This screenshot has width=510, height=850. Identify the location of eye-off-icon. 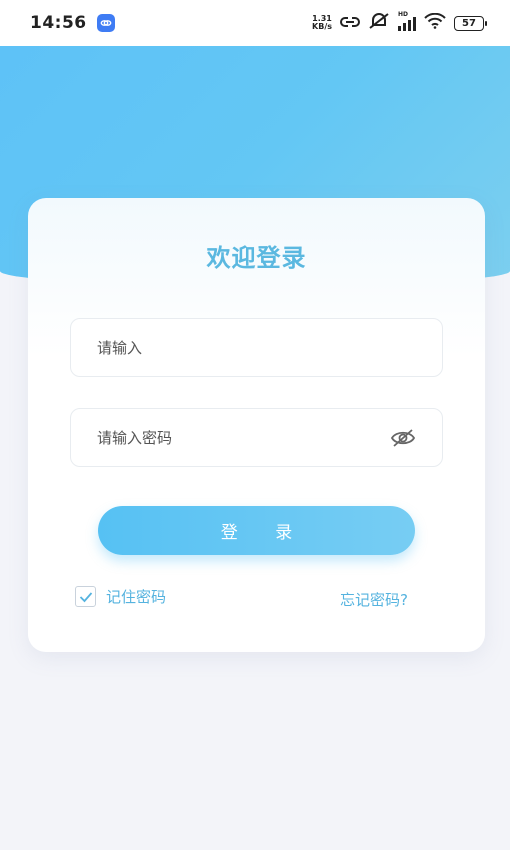
(403, 438).